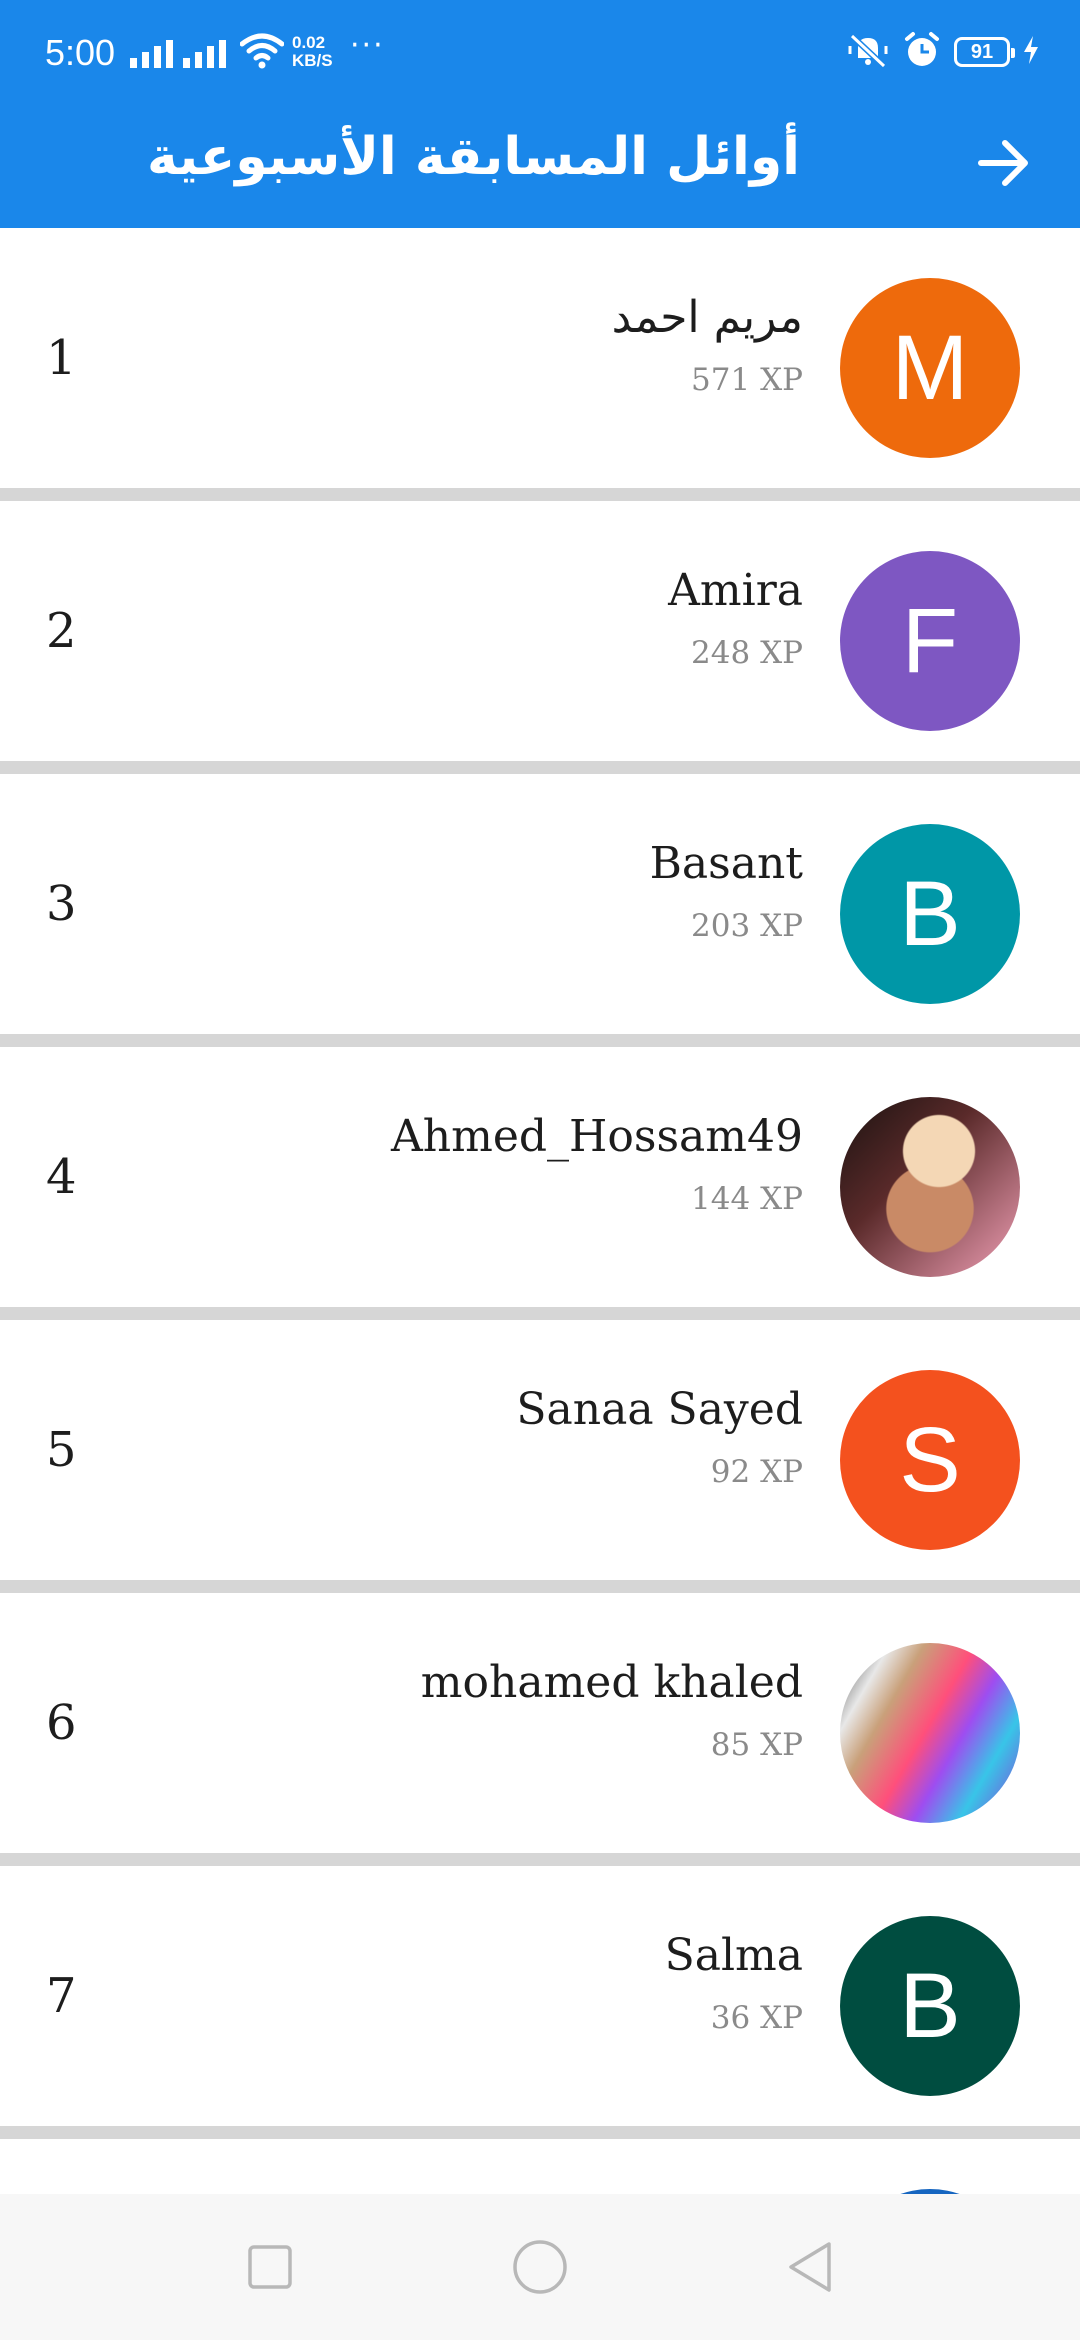 This screenshot has width=1080, height=2340. I want to click on recents-button, so click(270, 2269).